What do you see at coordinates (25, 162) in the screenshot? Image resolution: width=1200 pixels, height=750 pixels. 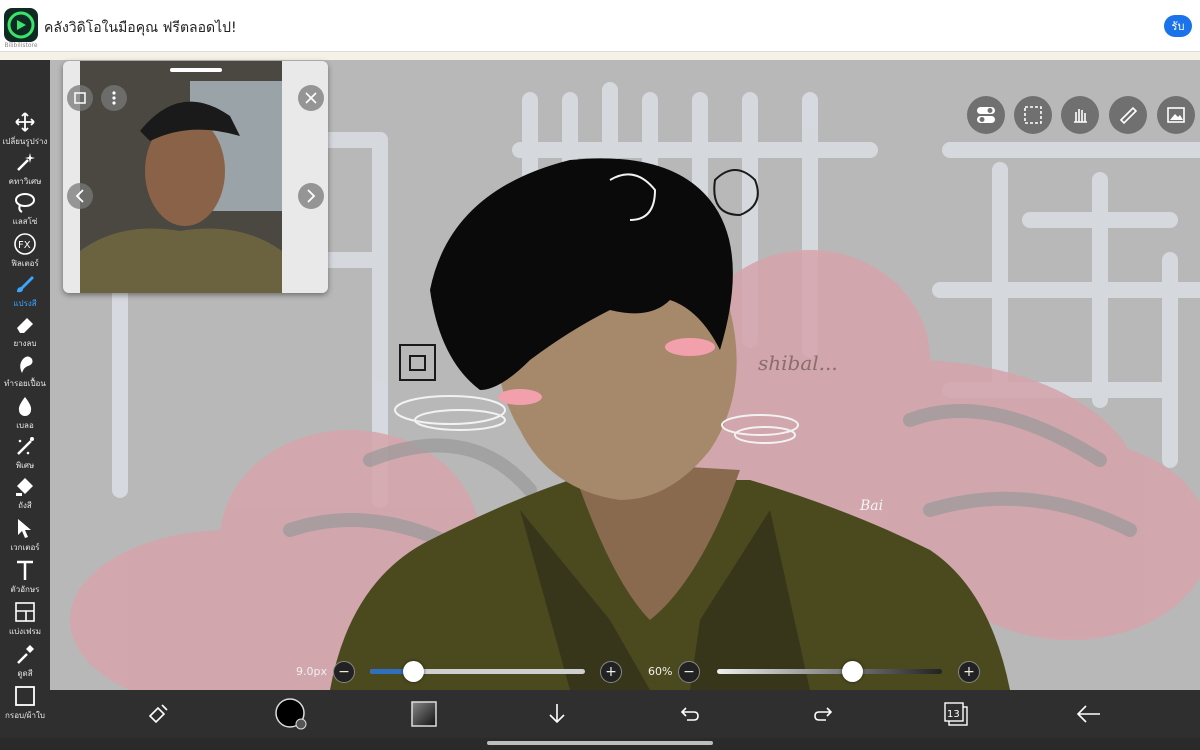 I see `magic-wand-icon` at bounding box center [25, 162].